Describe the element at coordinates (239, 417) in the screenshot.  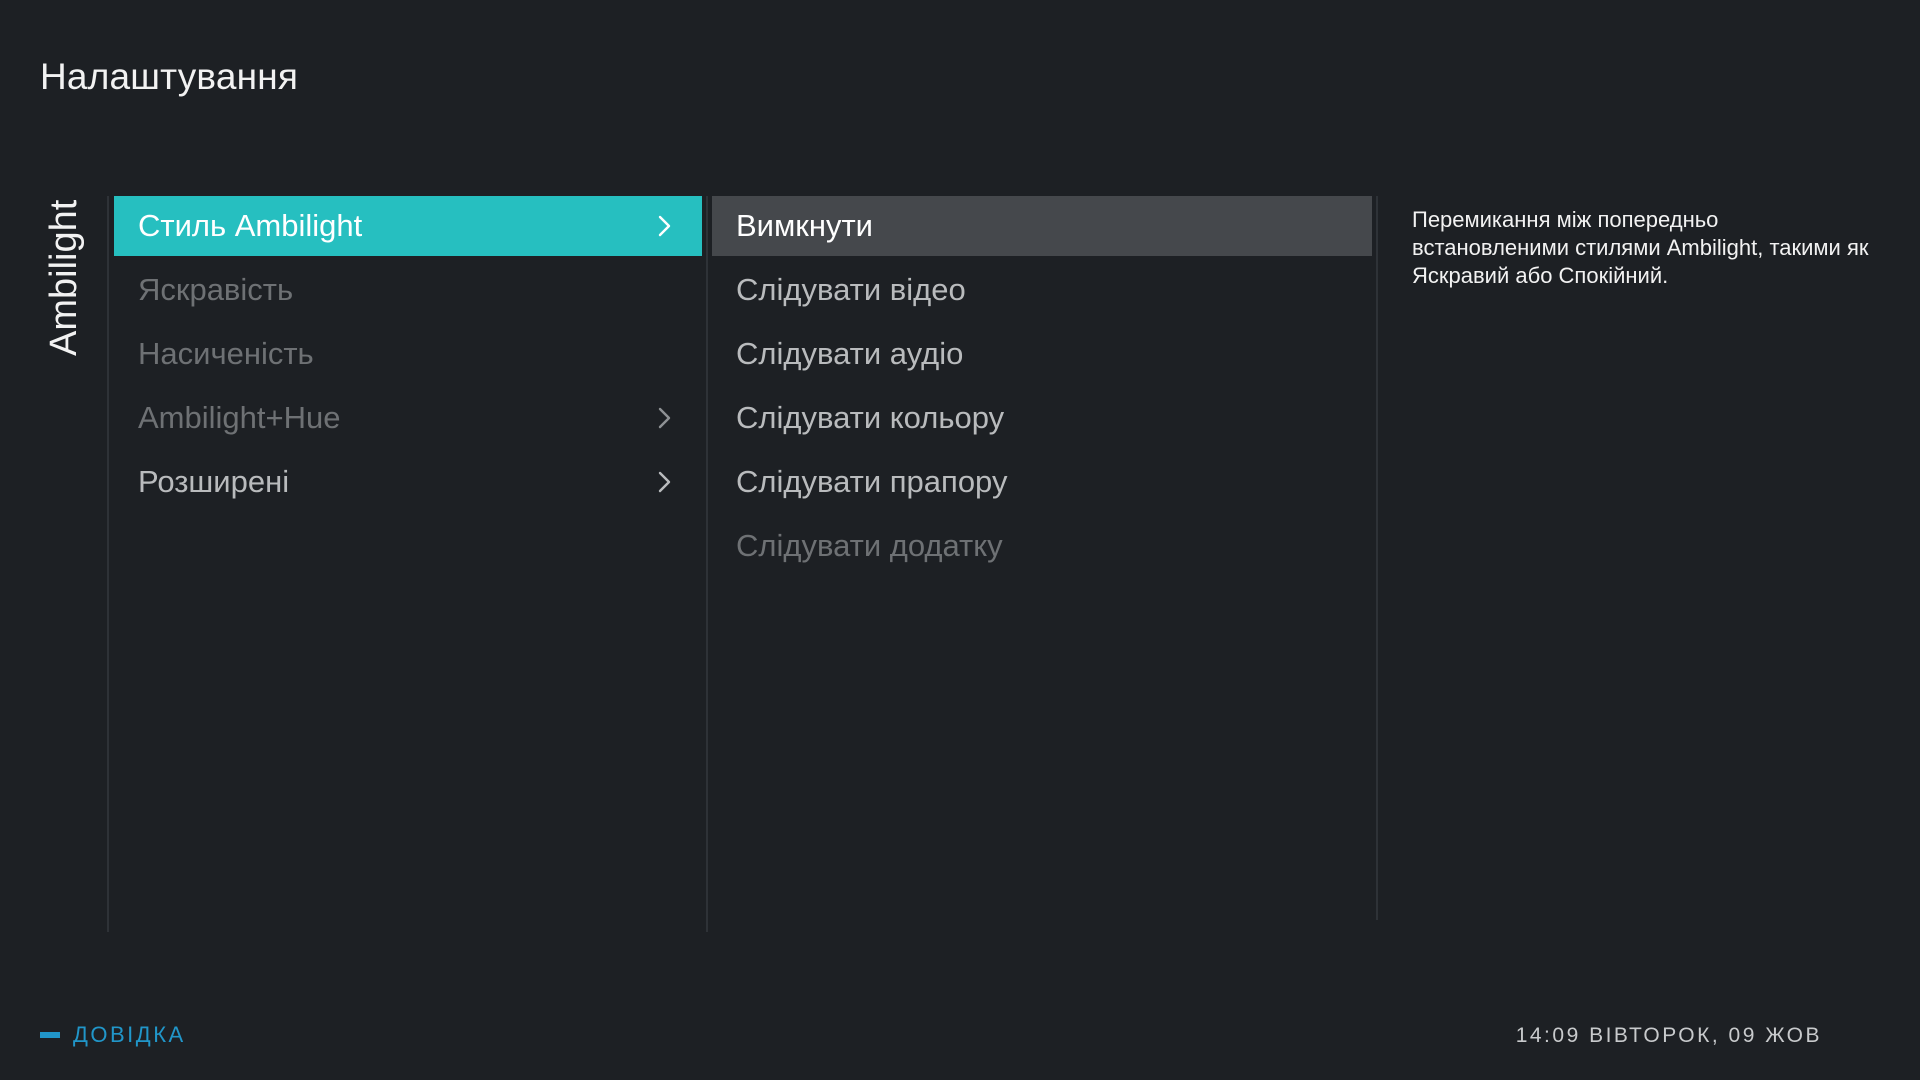
I see `menu-item-label: Ambilight+Hue` at that location.